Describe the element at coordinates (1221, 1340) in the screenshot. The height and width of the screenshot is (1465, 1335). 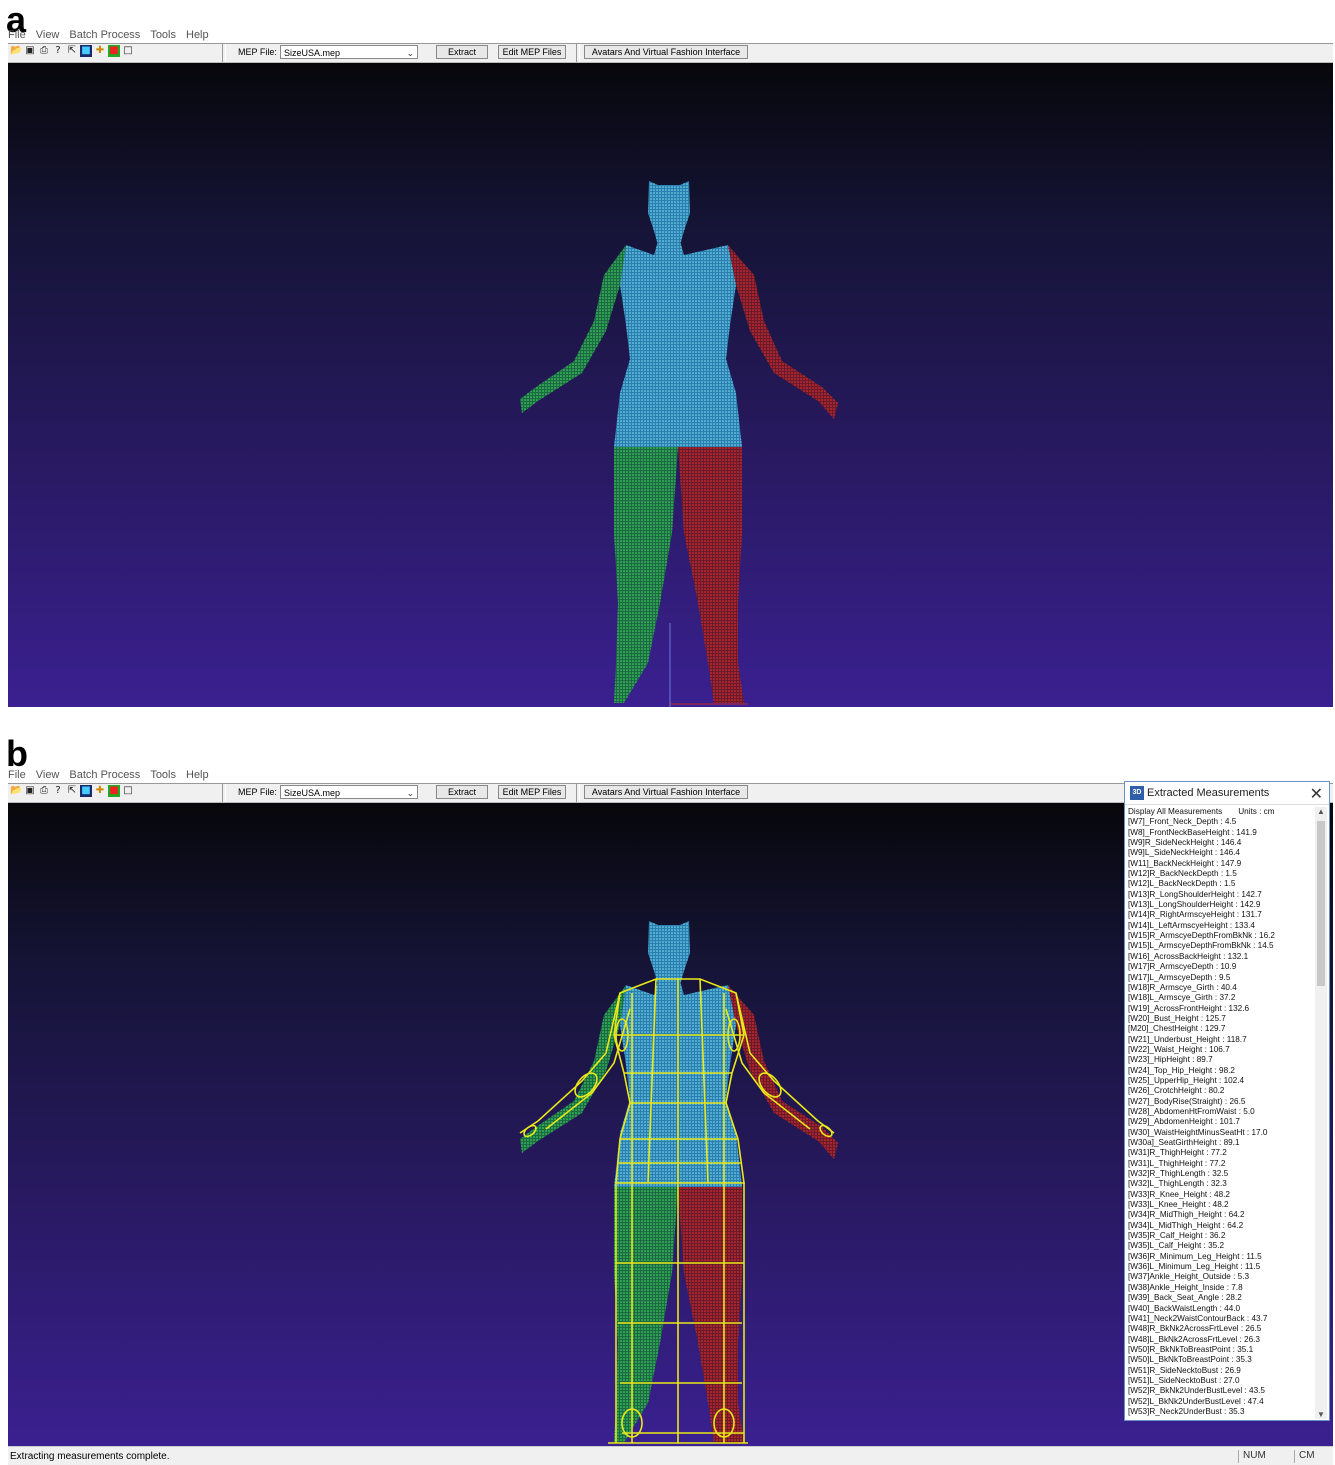
I see `measurement-row: [W48]L_BkNk2AcrossFrtLevel : 26.3` at that location.